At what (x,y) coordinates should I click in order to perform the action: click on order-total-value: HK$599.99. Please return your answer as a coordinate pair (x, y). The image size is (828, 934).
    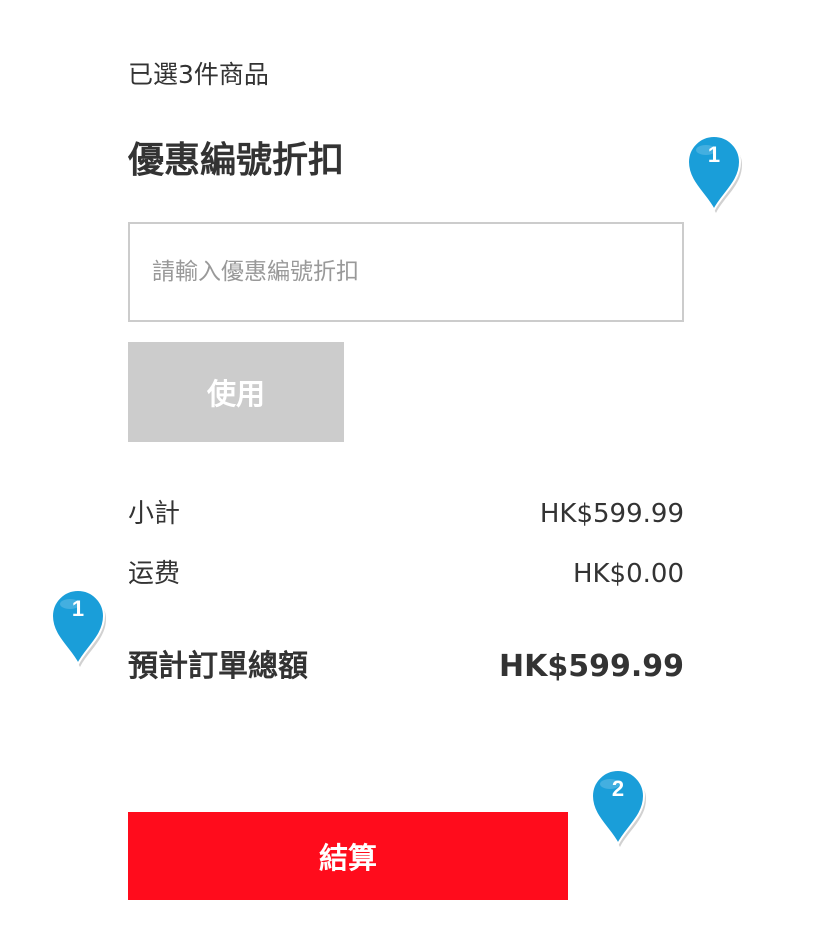
    Looking at the image, I should click on (591, 666).